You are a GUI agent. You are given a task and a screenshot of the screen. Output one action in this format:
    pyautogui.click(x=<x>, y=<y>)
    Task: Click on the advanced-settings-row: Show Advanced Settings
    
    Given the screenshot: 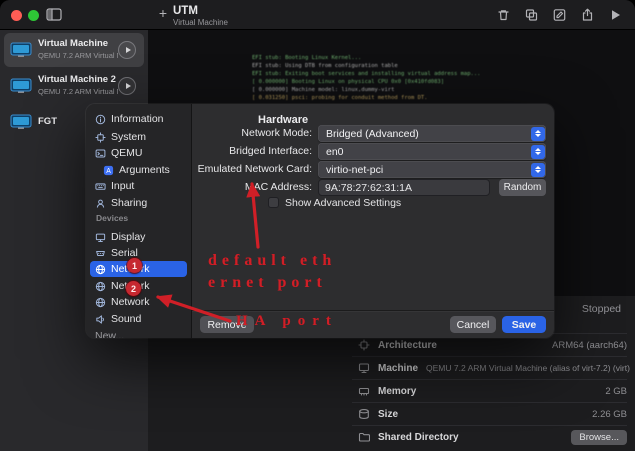 What is the action you would take?
    pyautogui.click(x=334, y=202)
    